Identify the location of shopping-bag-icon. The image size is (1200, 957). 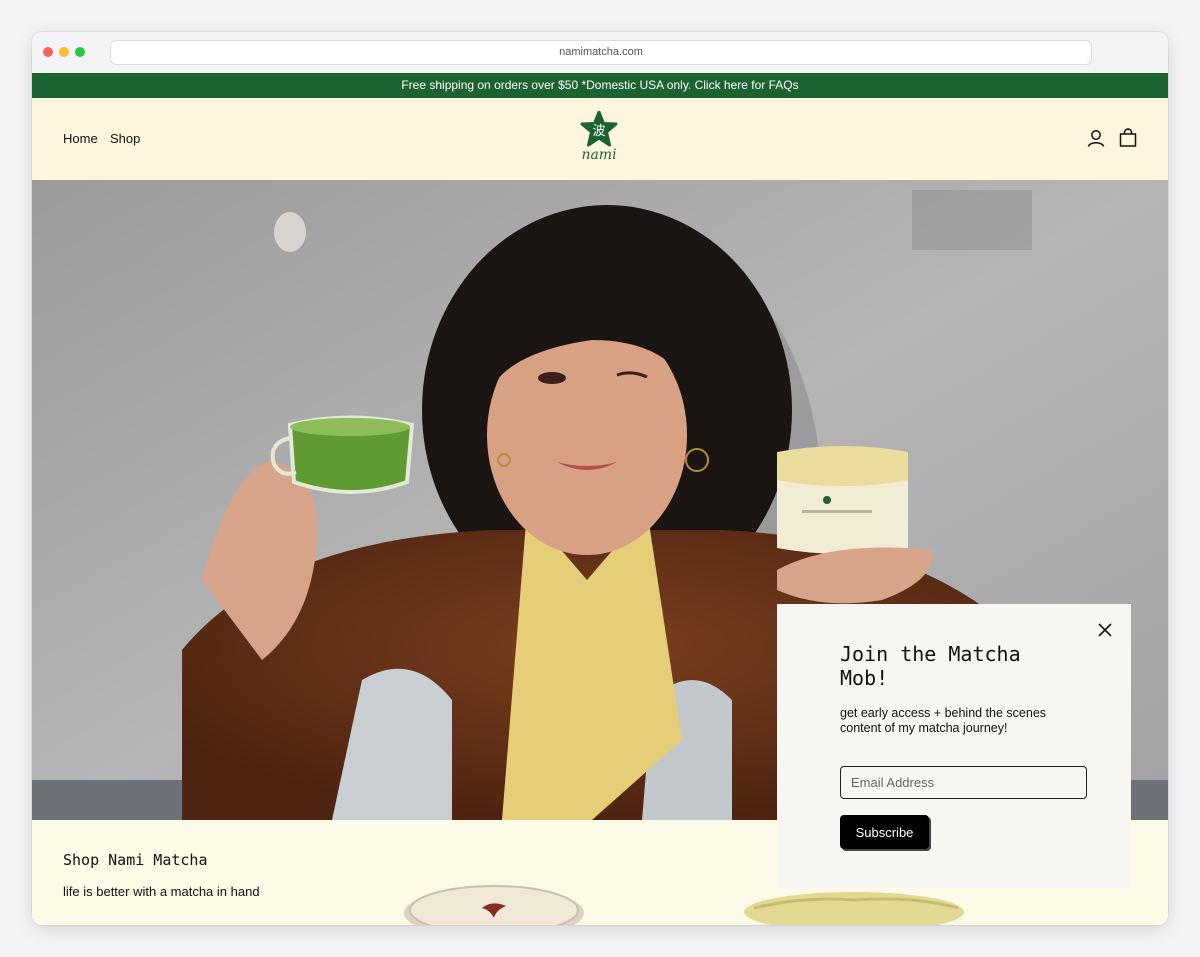
(1128, 138).